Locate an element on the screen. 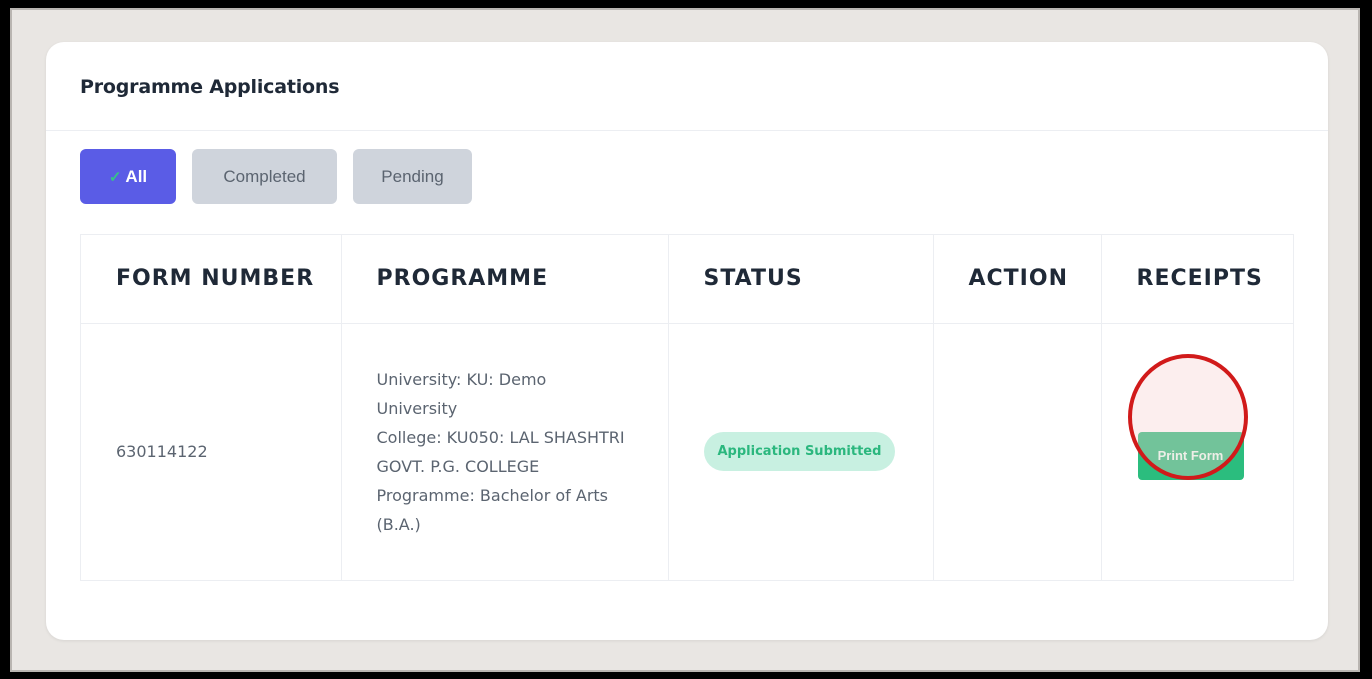 This screenshot has width=1372, height=679. col-status: STATUS is located at coordinates (801, 279).